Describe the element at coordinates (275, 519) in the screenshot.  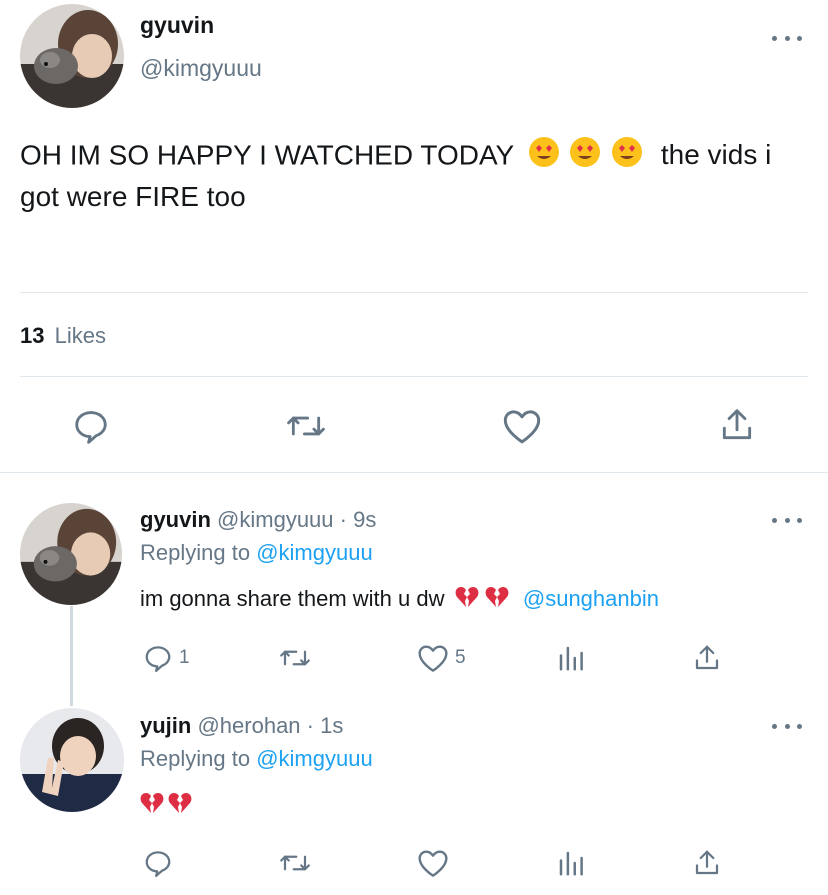
I see `reply-author-handle: @kimgyuuu` at that location.